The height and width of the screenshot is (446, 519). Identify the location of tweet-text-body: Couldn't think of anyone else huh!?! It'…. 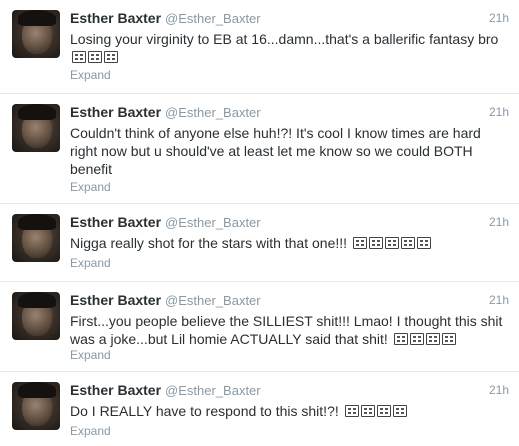
(275, 151).